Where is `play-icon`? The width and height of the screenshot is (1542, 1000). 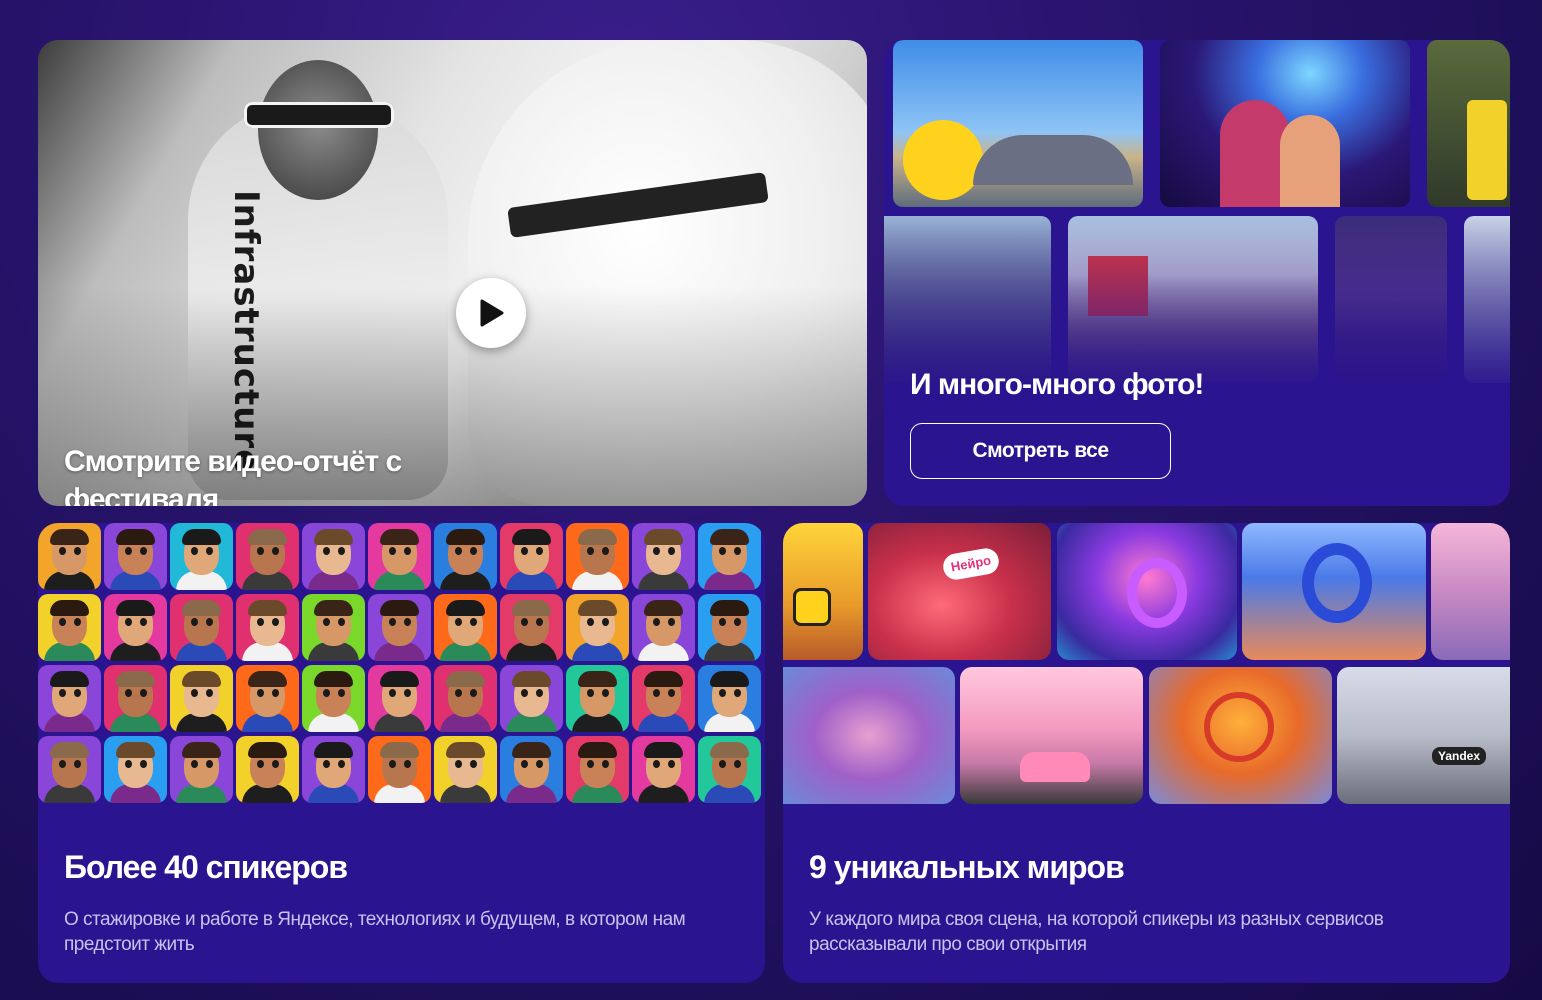 play-icon is located at coordinates (492, 313).